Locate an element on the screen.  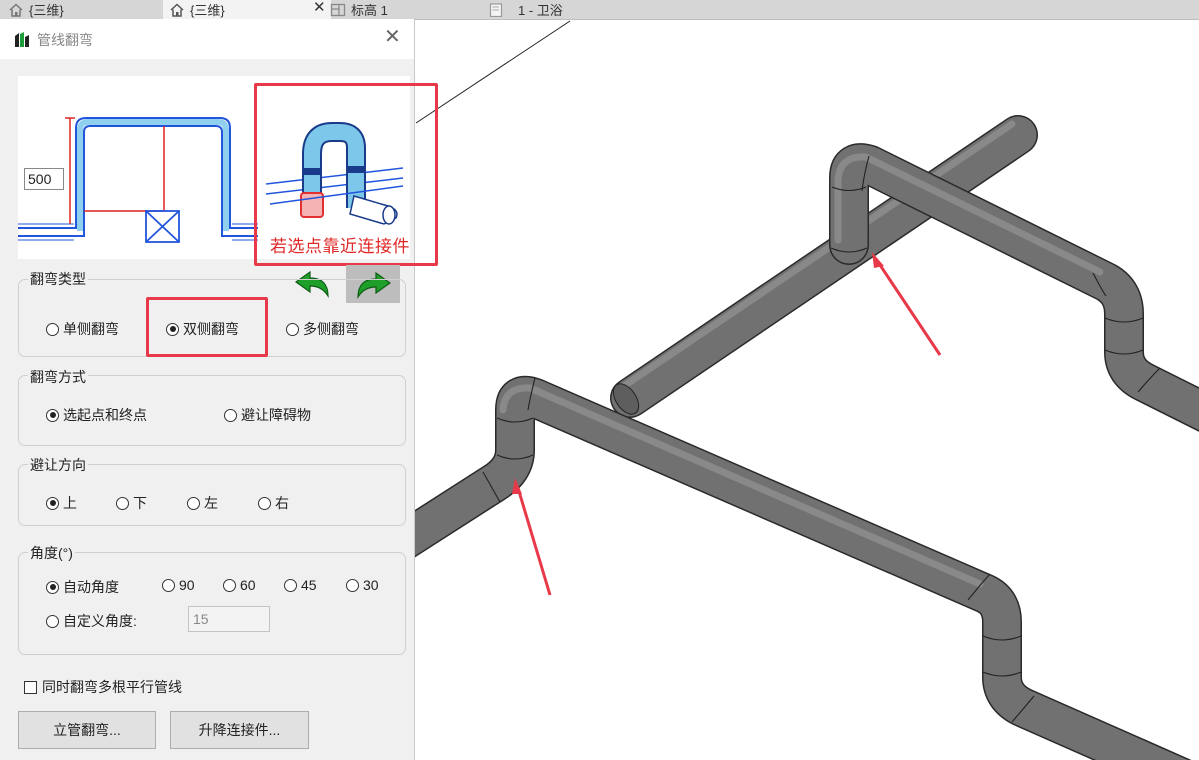
radio-avoid-obstacle: 避让障碍物 is located at coordinates (267, 415).